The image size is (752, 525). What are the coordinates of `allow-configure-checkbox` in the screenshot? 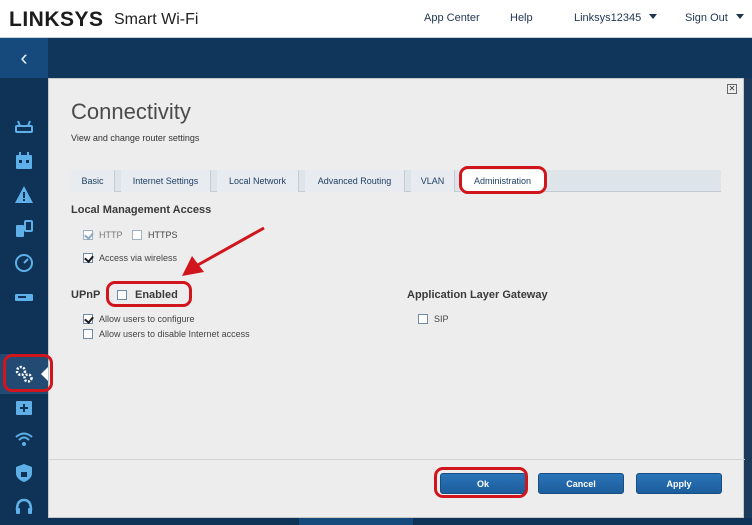 It's located at (88, 319).